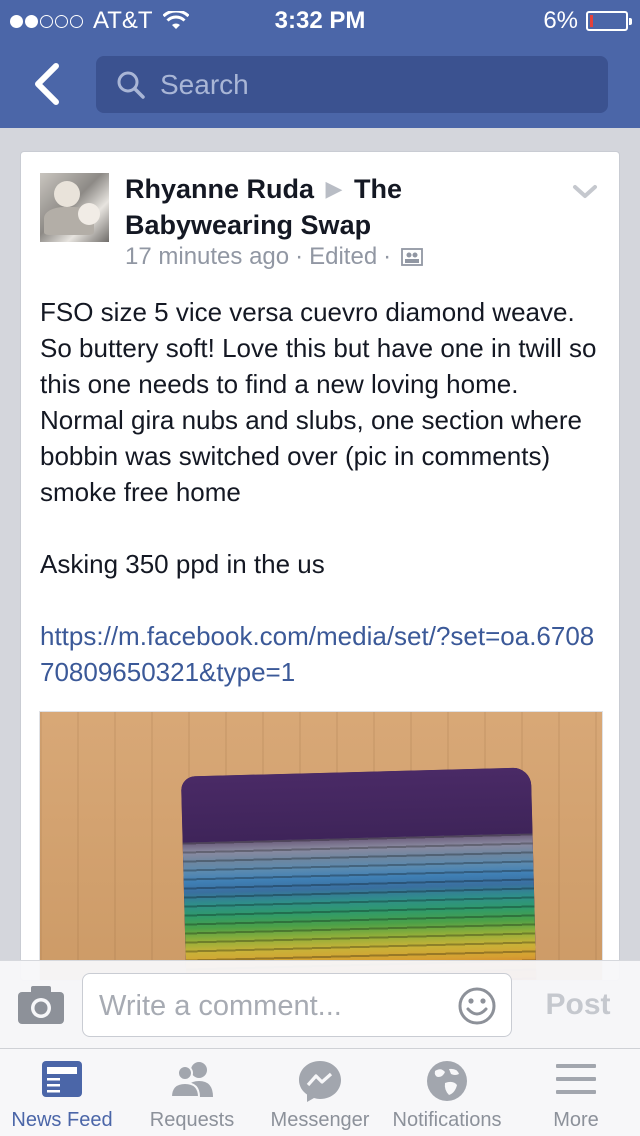  Describe the element at coordinates (591, 21) in the screenshot. I see `battery-level-fill` at that location.